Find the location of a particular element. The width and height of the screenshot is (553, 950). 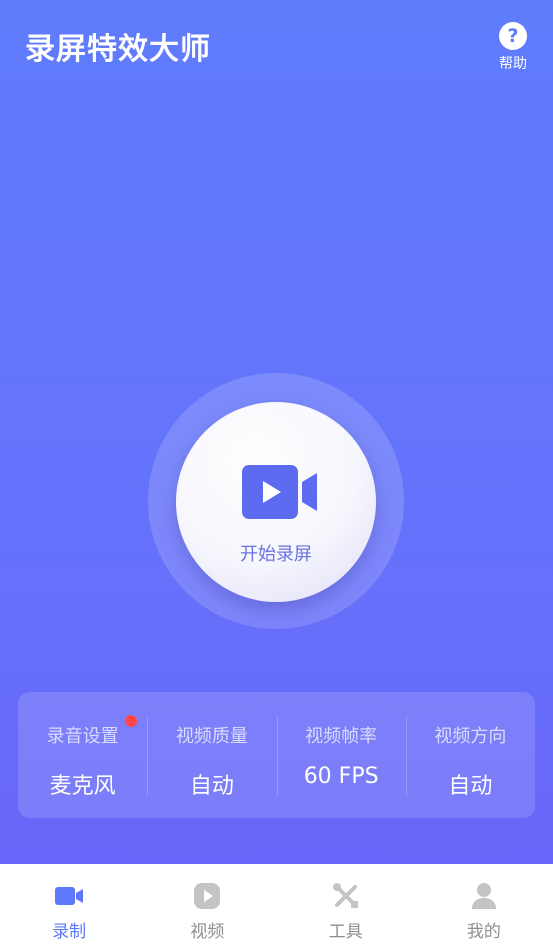

audio-setting: 录音设置 麦克风 is located at coordinates (82, 755).